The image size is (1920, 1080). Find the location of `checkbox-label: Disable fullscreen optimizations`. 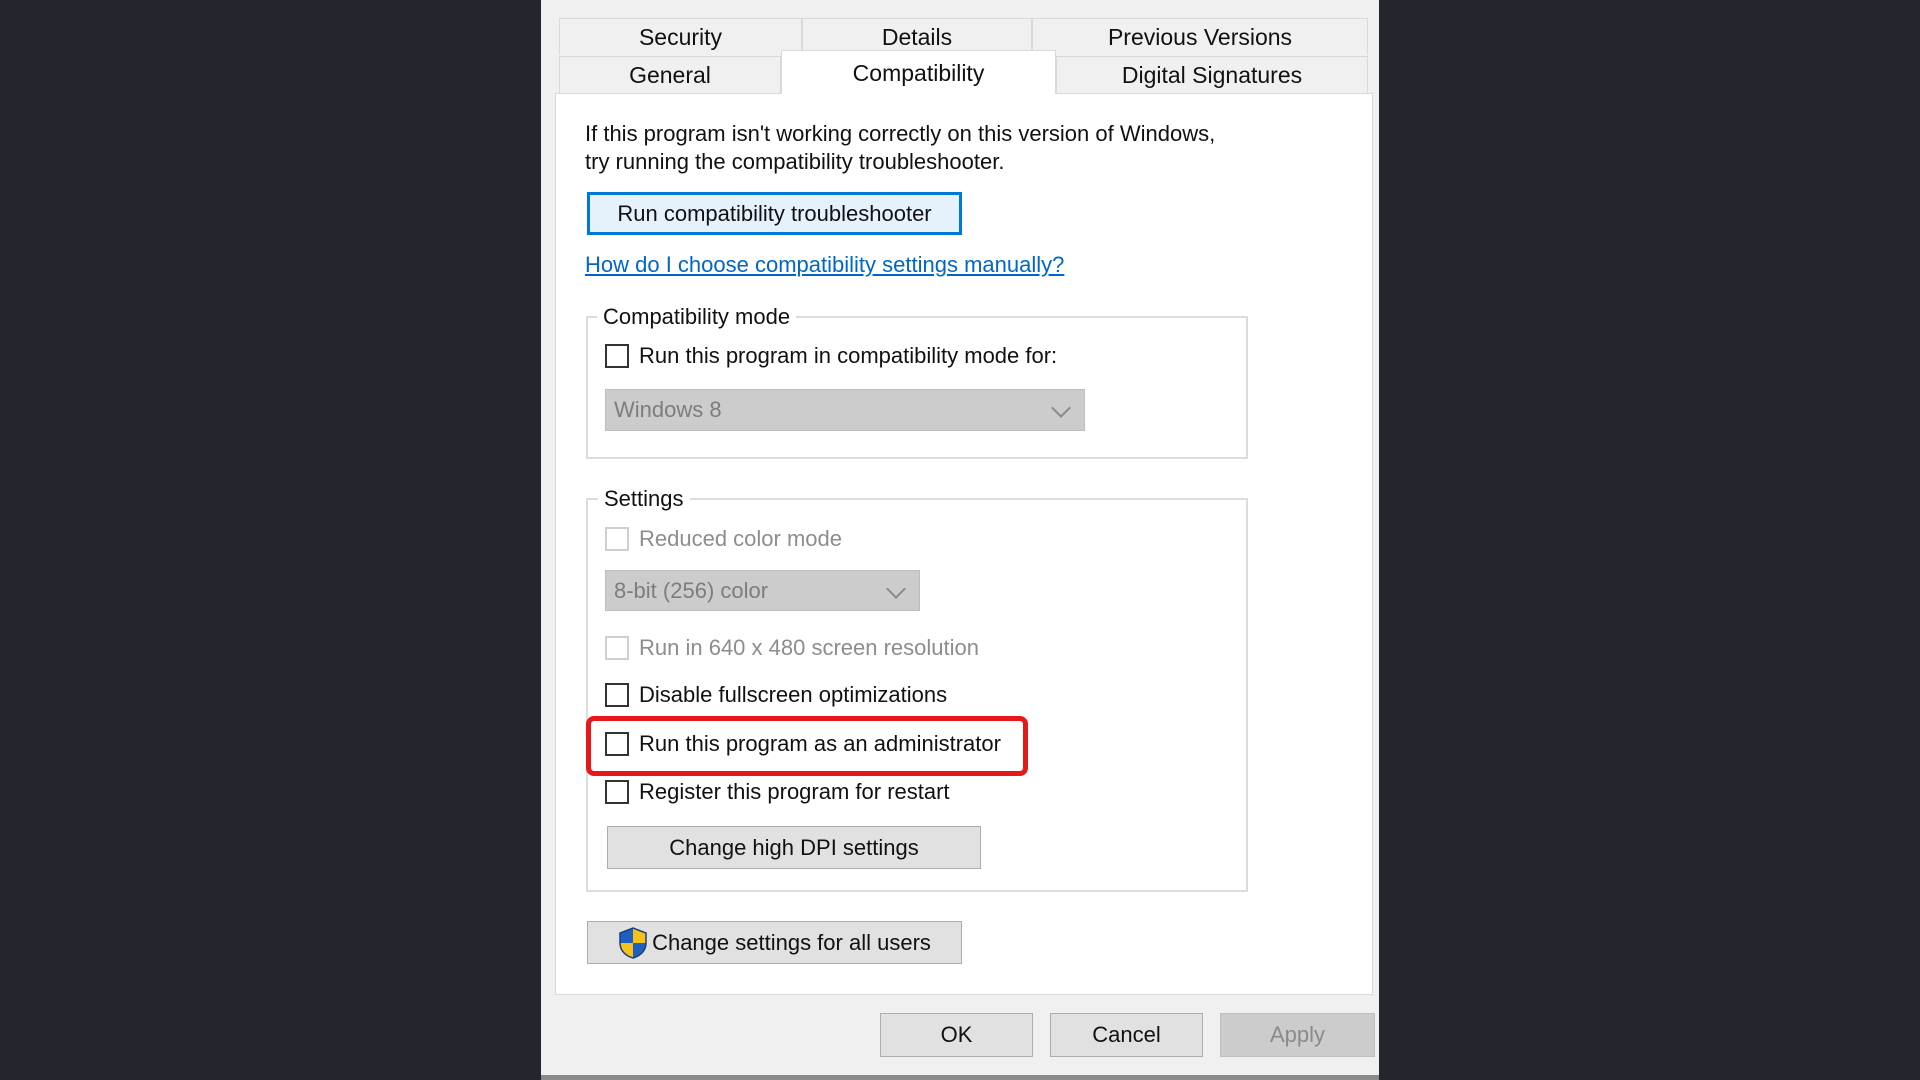

checkbox-label: Disable fullscreen optimizations is located at coordinates (793, 694).